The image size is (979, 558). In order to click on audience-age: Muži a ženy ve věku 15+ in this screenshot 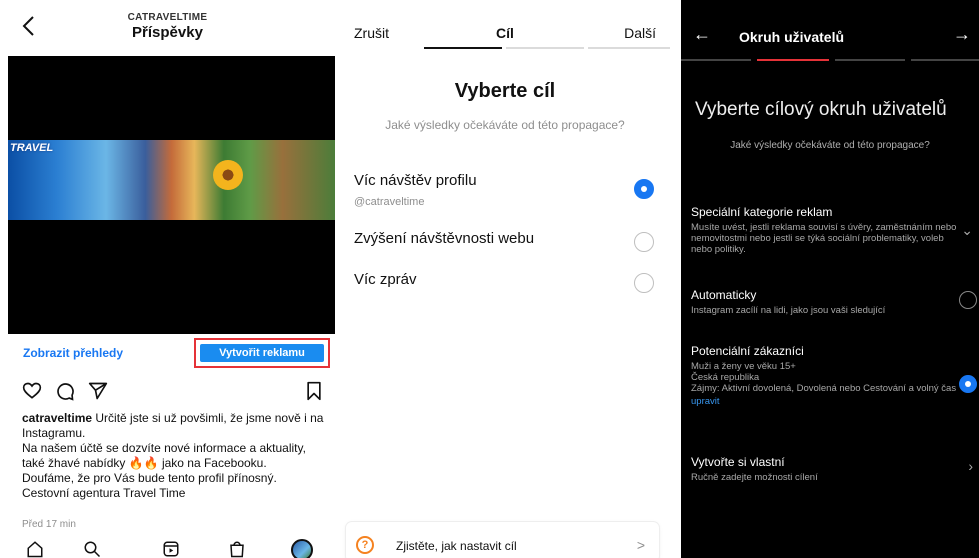, I will do `click(743, 366)`.